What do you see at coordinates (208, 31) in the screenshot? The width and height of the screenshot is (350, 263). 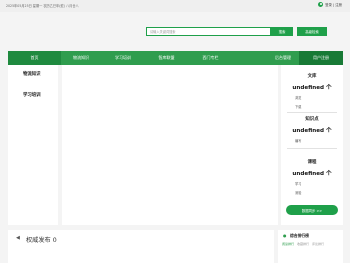 I see `search-input: 请输入关键词搜索` at bounding box center [208, 31].